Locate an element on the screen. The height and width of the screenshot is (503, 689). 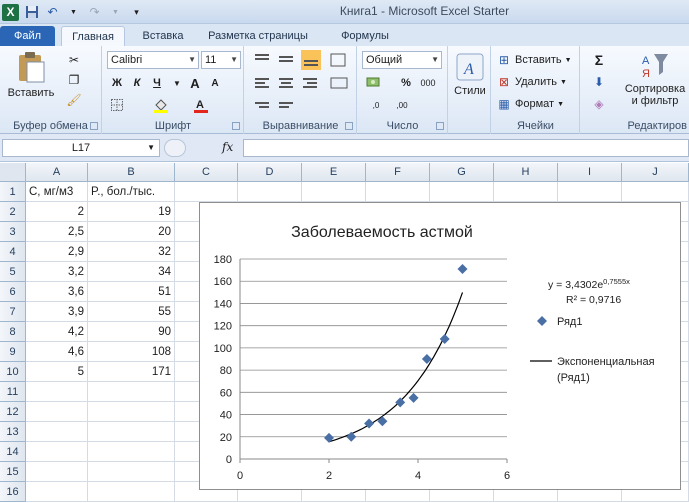
alignment-icons is located at coordinates (303, 83).